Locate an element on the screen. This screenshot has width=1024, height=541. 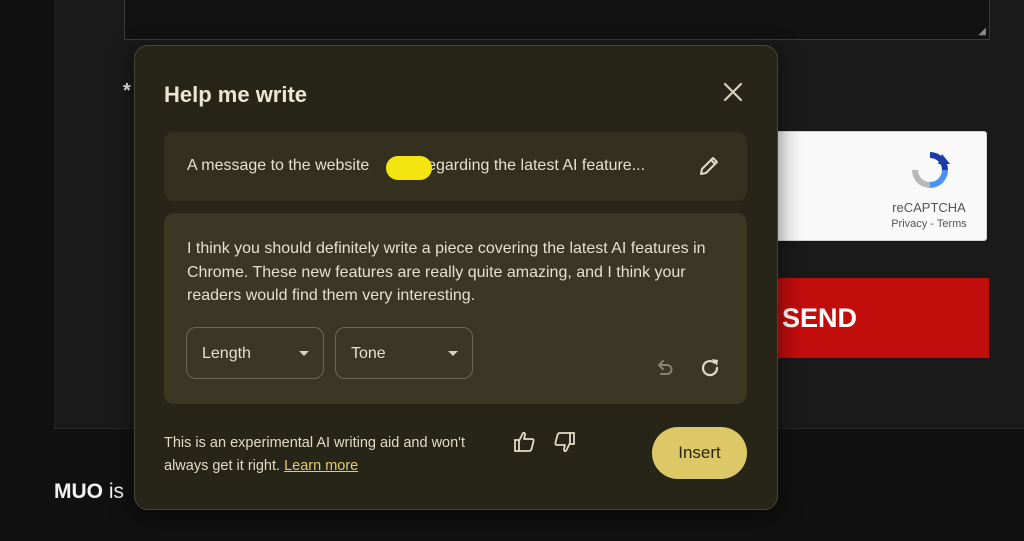
resize-grip-icon: ◢ is located at coordinates (982, 32).